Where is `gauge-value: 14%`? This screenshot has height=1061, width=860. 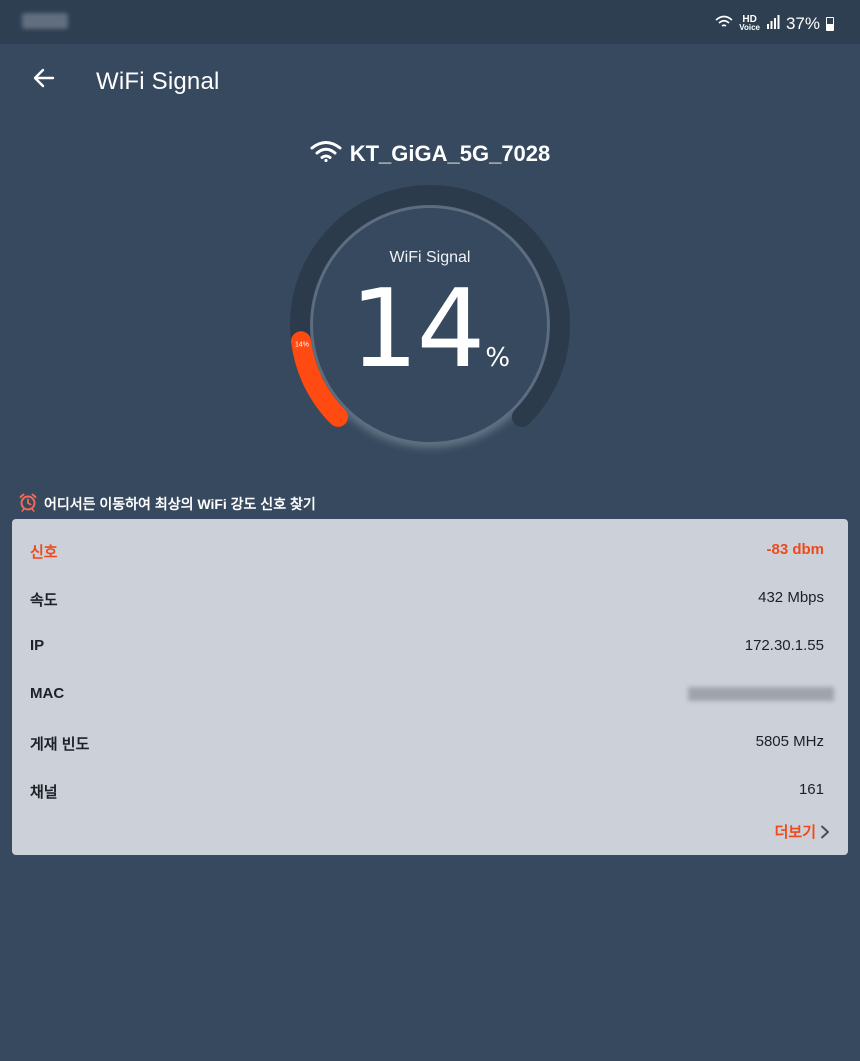 gauge-value: 14% is located at coordinates (430, 344).